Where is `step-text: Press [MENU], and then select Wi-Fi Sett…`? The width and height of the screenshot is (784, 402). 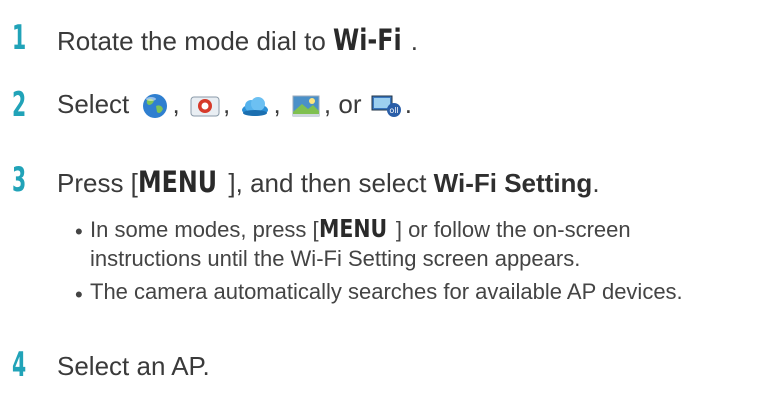
step-text: Press [MENU], and then select Wi-Fi Sett… is located at coordinates (328, 182).